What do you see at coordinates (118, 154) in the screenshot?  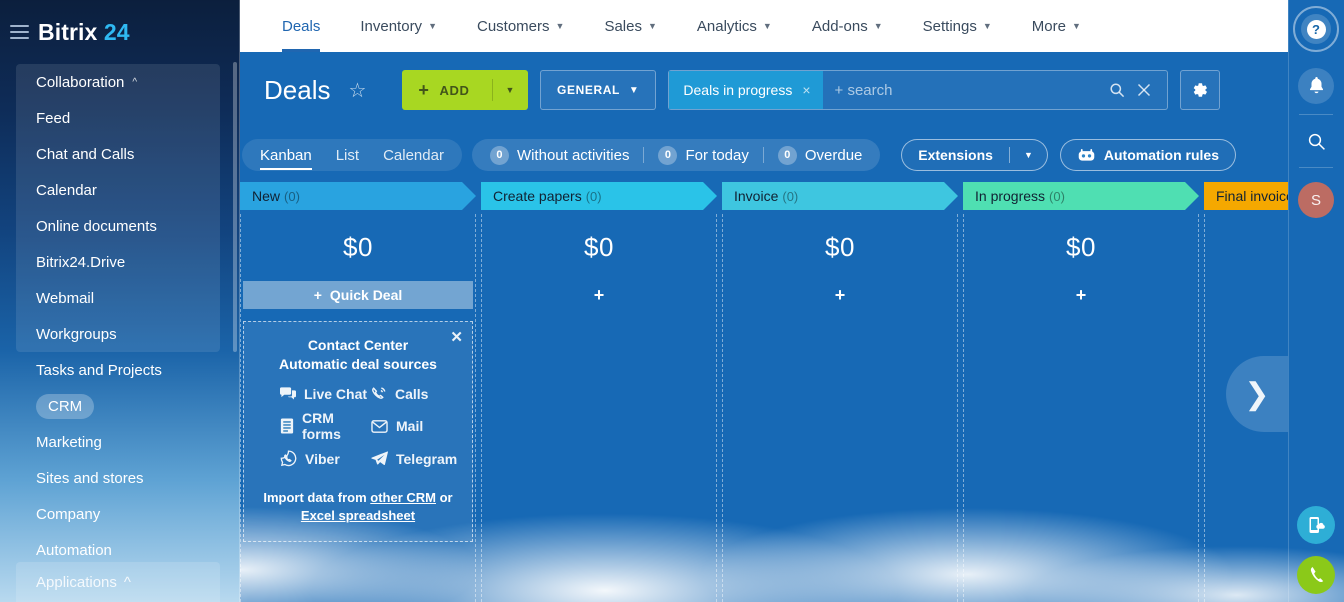 I see `sidebar-item-chat-and-calls: Chat and Calls` at bounding box center [118, 154].